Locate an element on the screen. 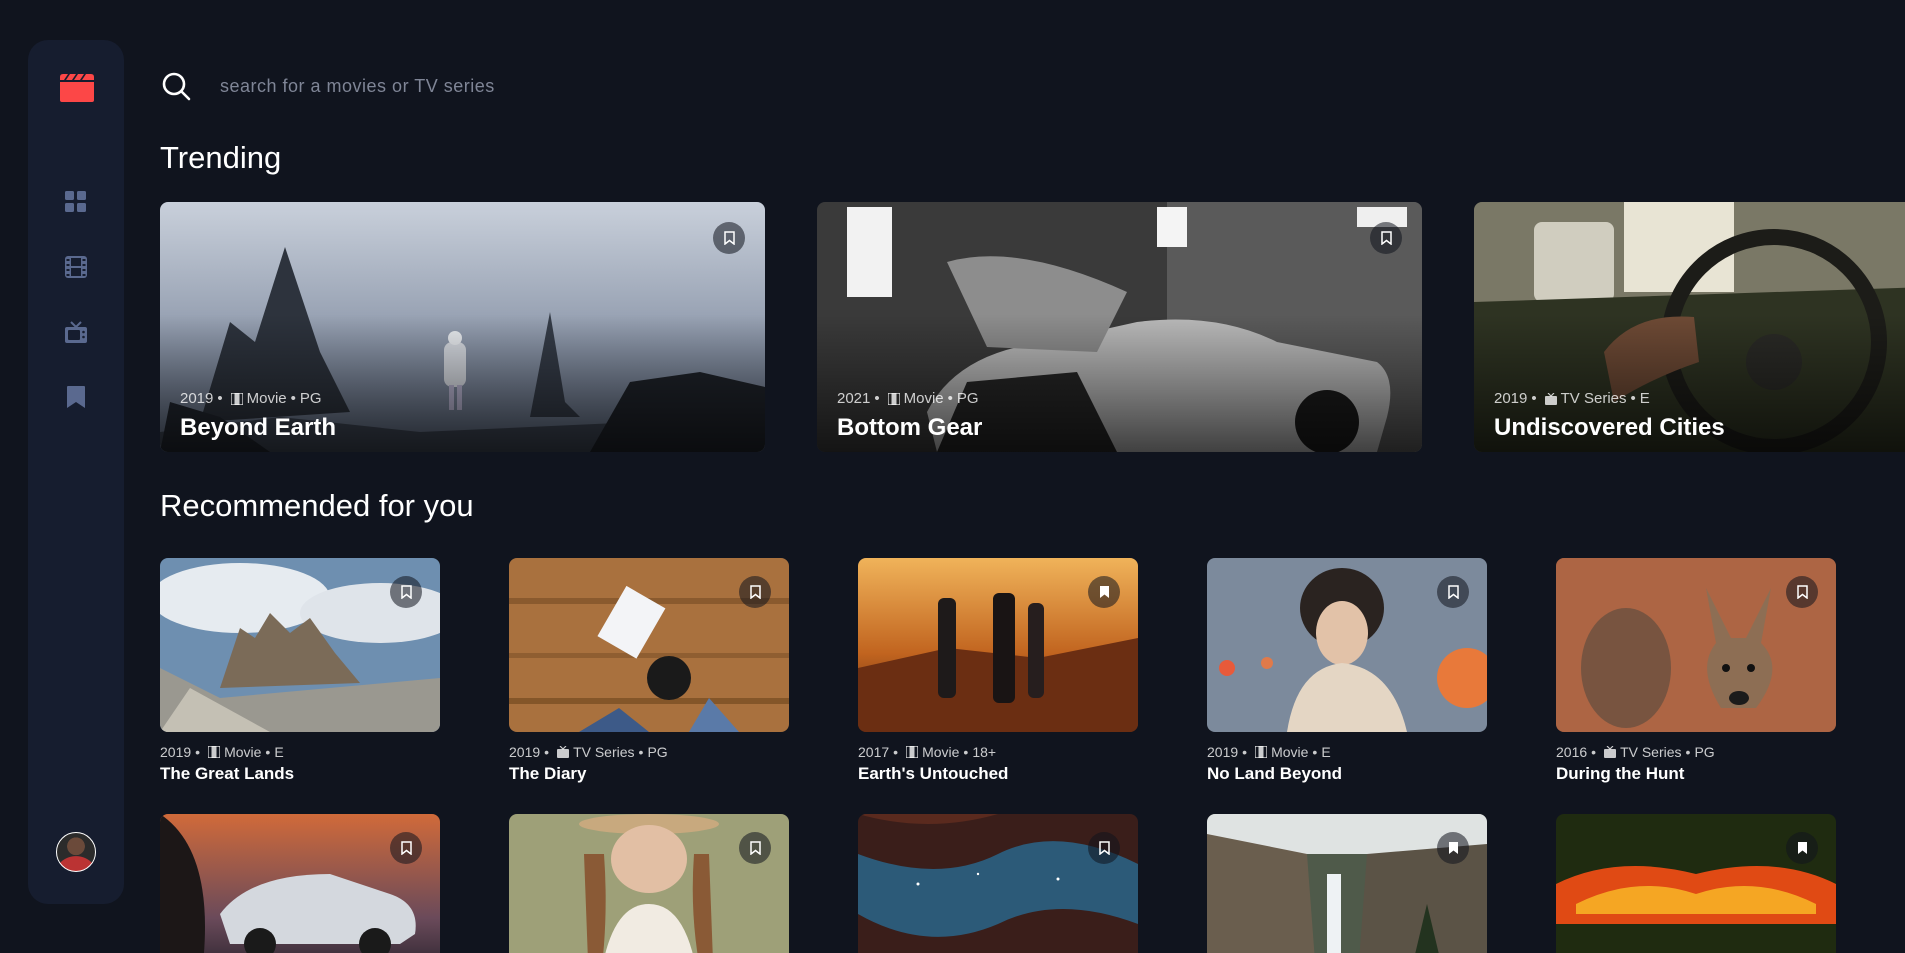  card-title: No Land Beyond is located at coordinates (1275, 773).